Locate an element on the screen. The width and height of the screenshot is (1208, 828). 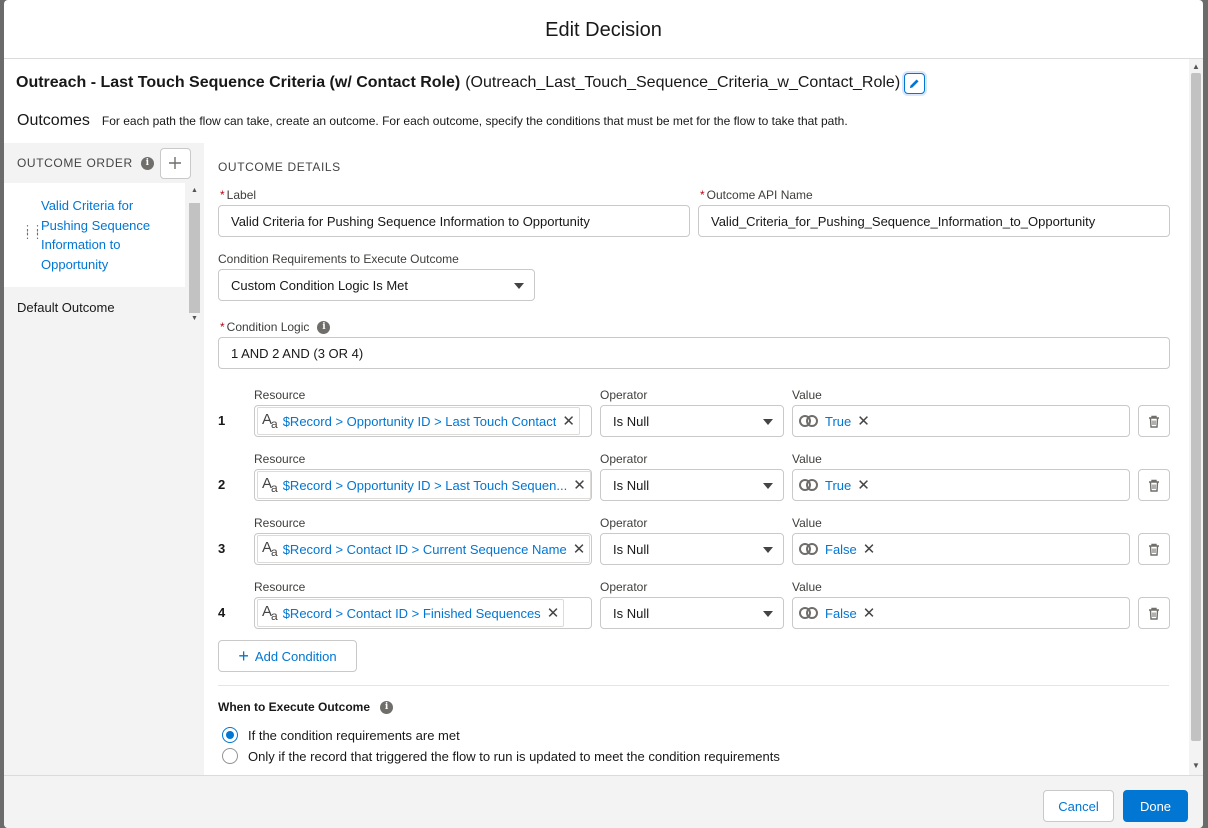
condition-logic-label: * Condition Logic i is located at coordinates (275, 327).